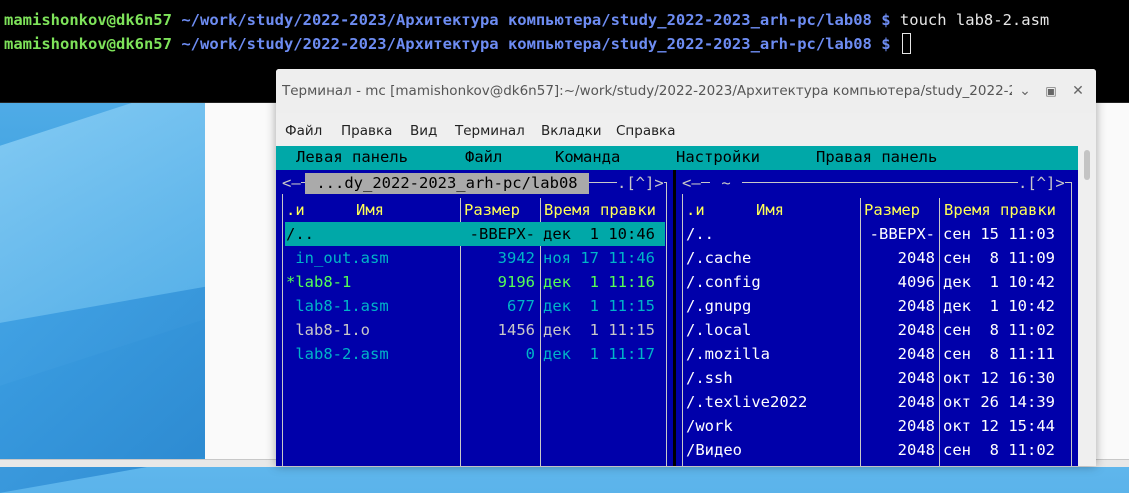  I want to click on menu-tabs: Вкладки, so click(571, 131).